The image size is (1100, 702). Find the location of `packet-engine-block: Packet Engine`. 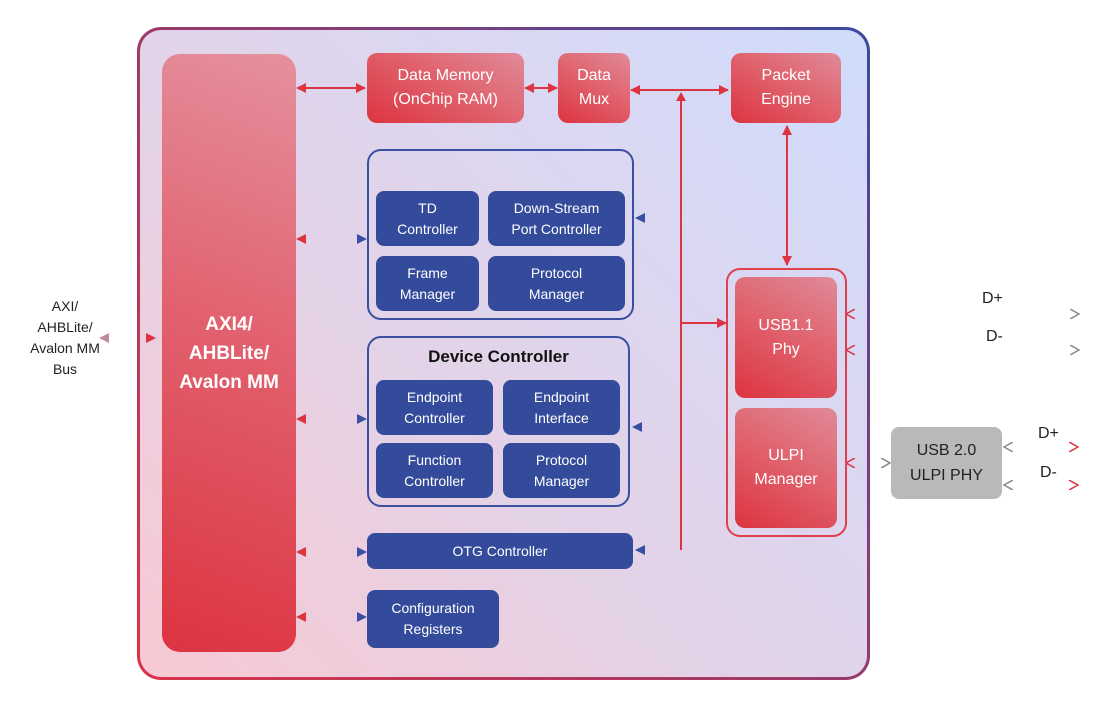

packet-engine-block: Packet Engine is located at coordinates (786, 88).